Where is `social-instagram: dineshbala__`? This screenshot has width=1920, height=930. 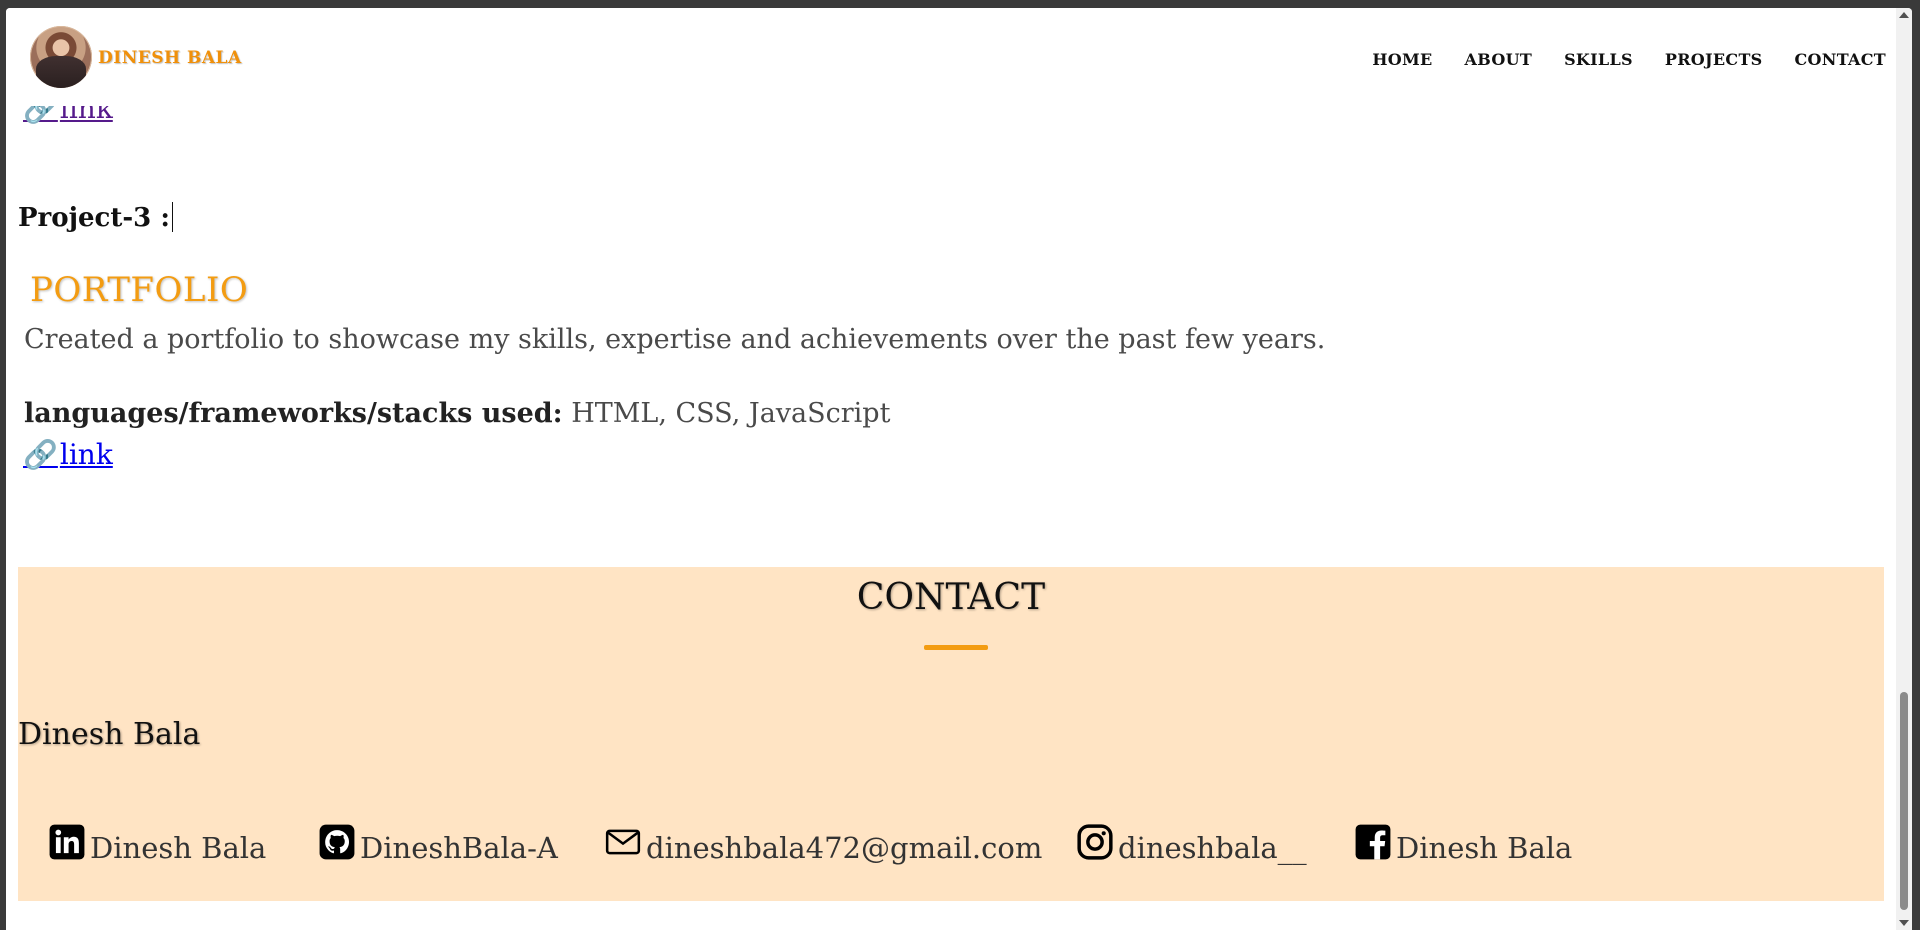
social-instagram: dineshbala__ is located at coordinates (1191, 845).